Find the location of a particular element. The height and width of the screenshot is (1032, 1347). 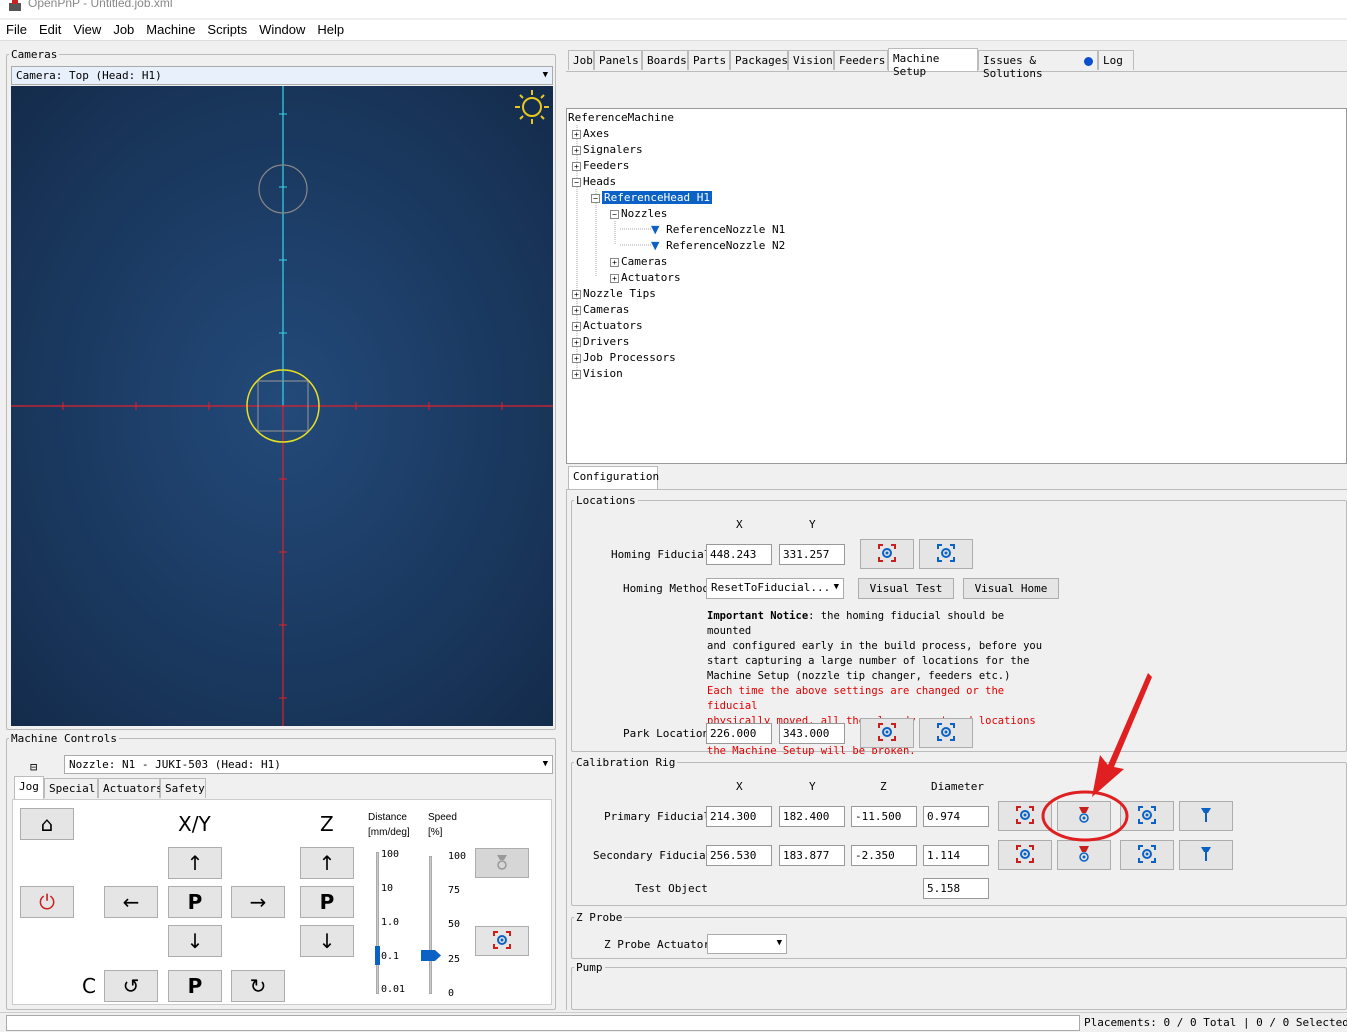

menu-help: Help is located at coordinates (330, 28).